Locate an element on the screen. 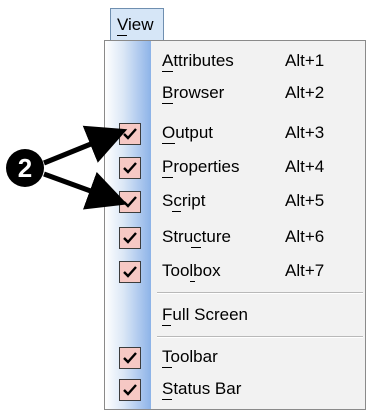 The height and width of the screenshot is (412, 369). arrow-to-output is located at coordinates (85, 145).